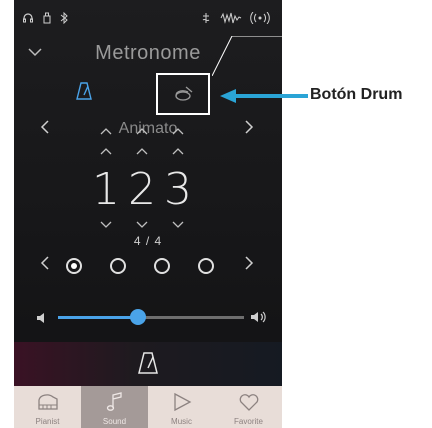 Image resolution: width=432 pixels, height=428 pixels. I want to click on tab-label: Favorite, so click(248, 421).